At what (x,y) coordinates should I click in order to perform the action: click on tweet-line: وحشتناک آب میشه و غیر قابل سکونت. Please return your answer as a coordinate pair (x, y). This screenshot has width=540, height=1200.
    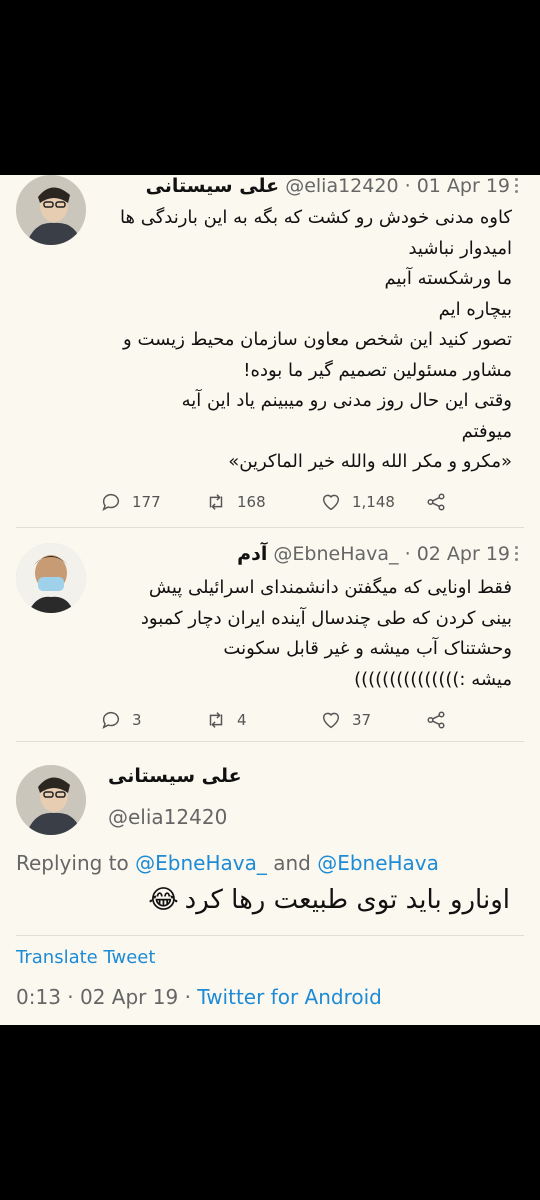
    Looking at the image, I should click on (367, 648).